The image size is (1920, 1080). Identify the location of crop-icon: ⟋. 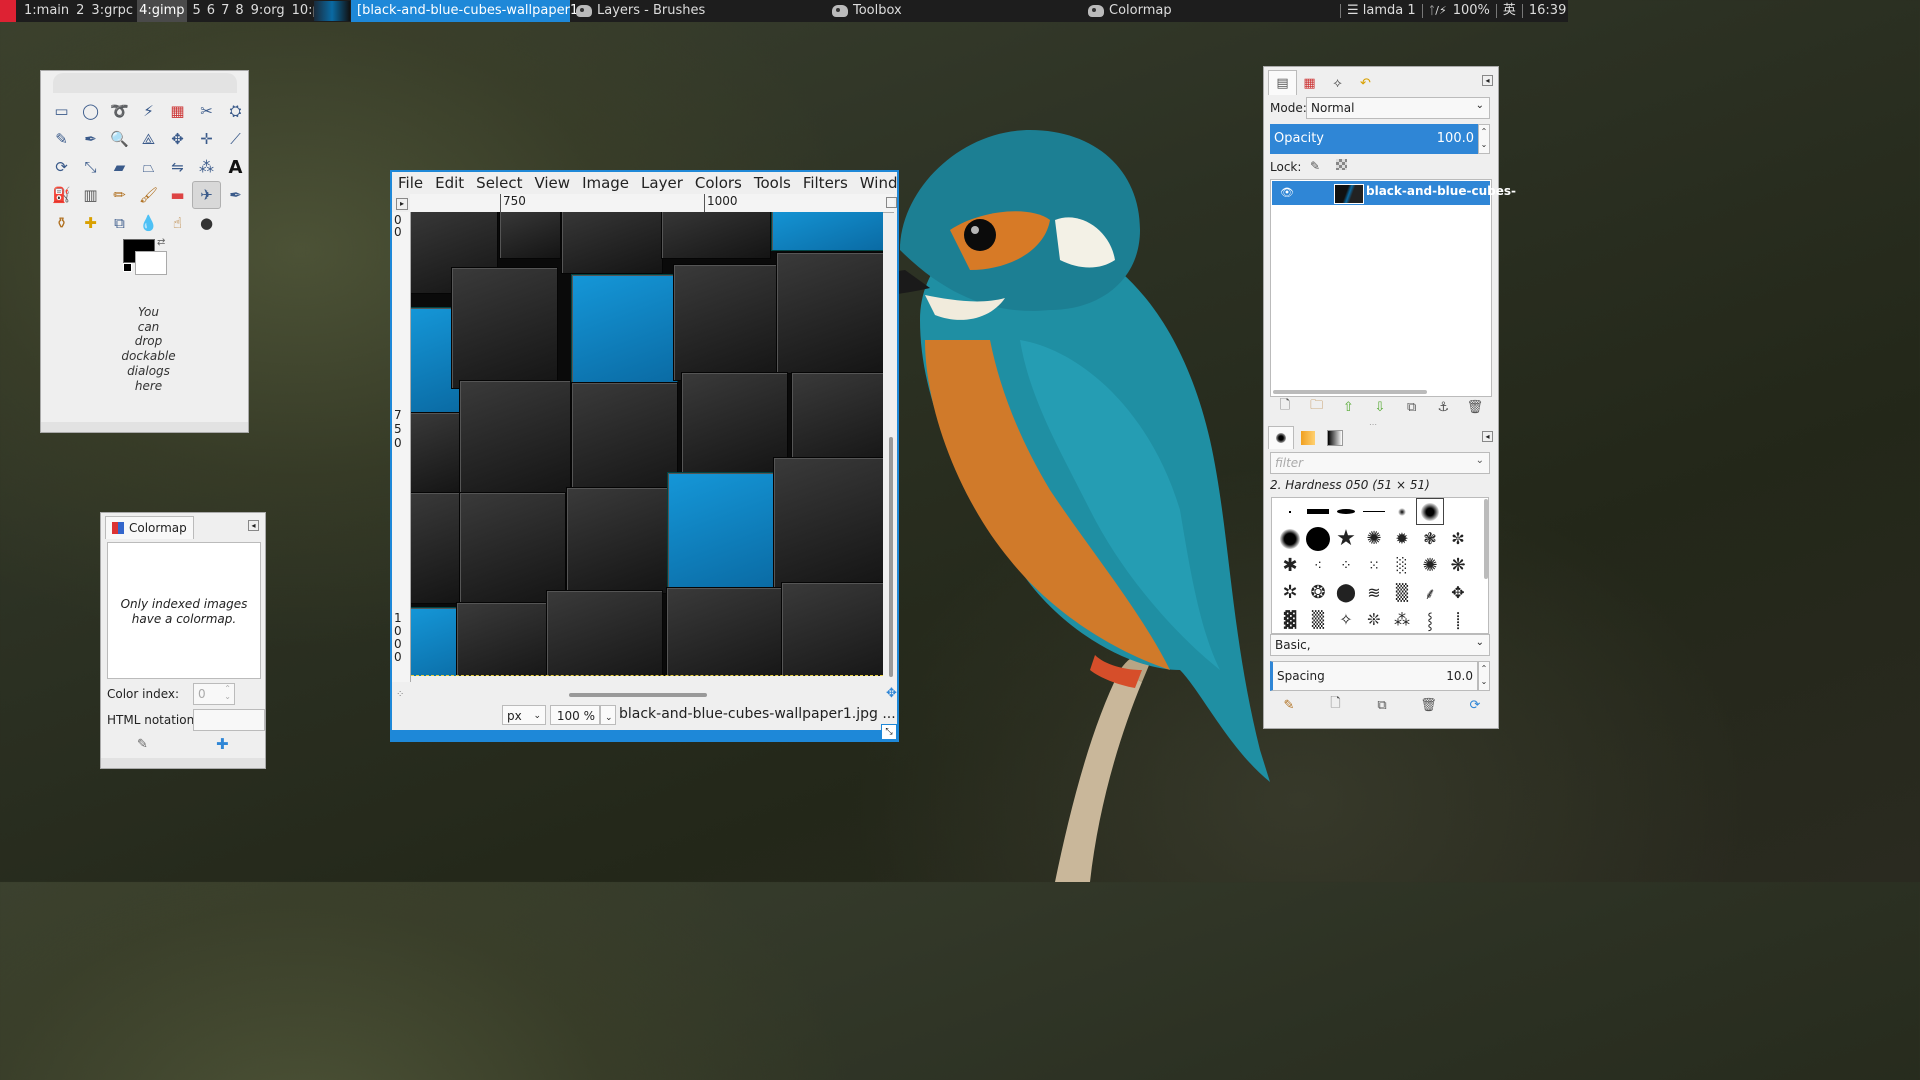
(235, 139).